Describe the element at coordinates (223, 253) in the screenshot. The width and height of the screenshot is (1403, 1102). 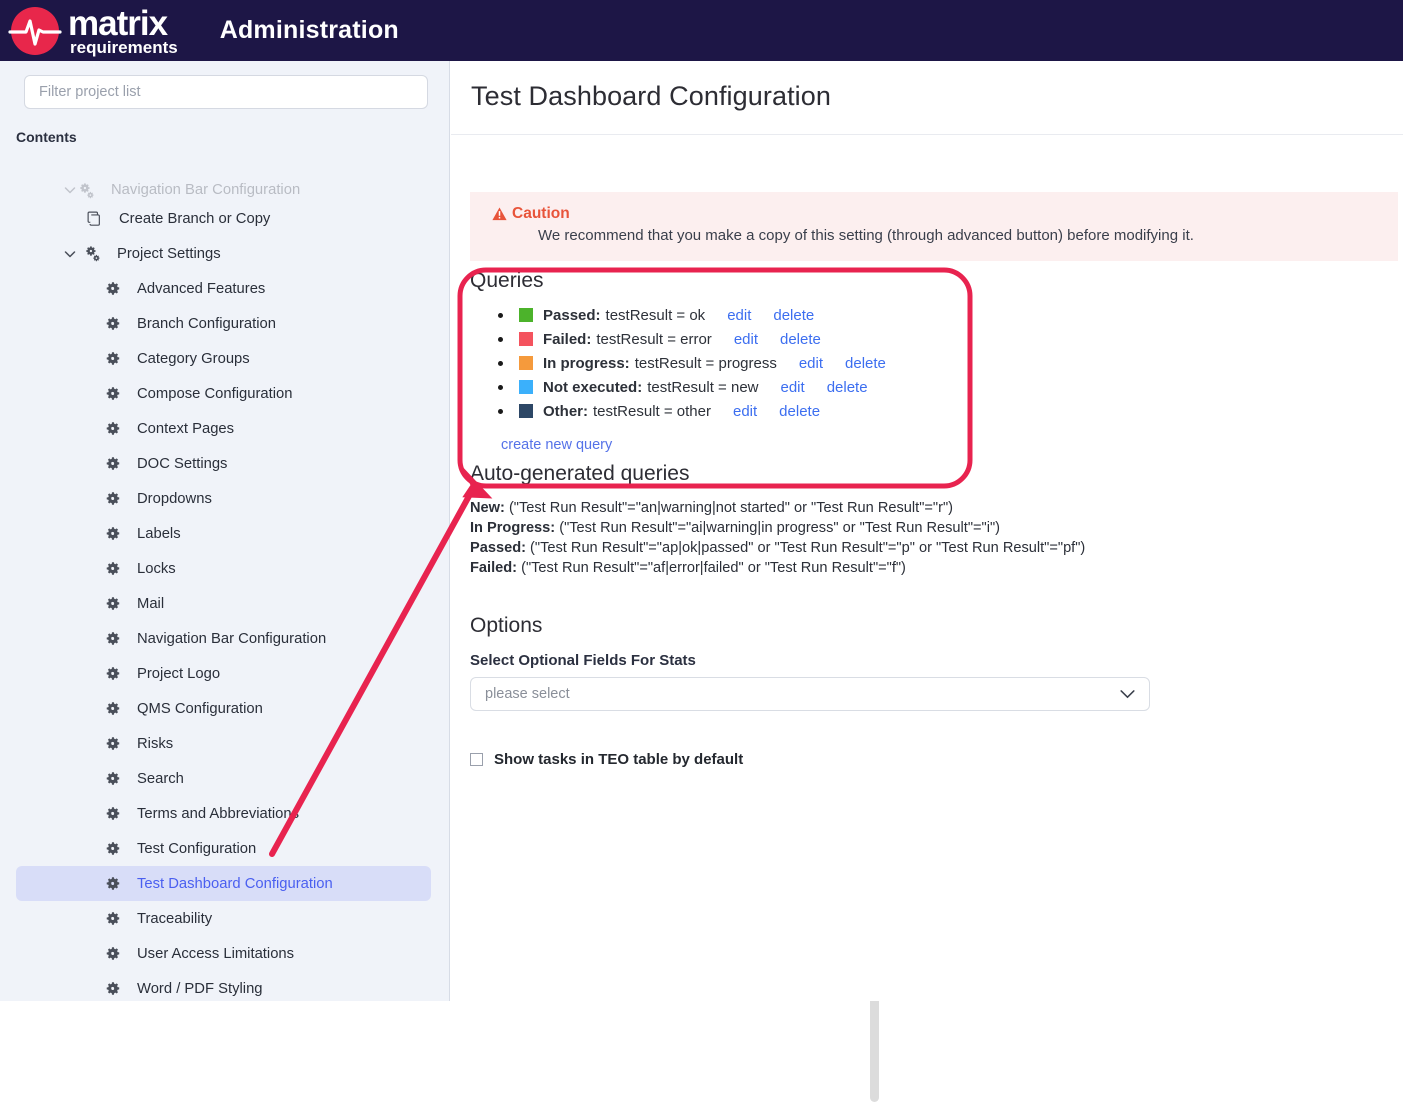
I see `sidebar-item-project-settings: Project Settings` at that location.